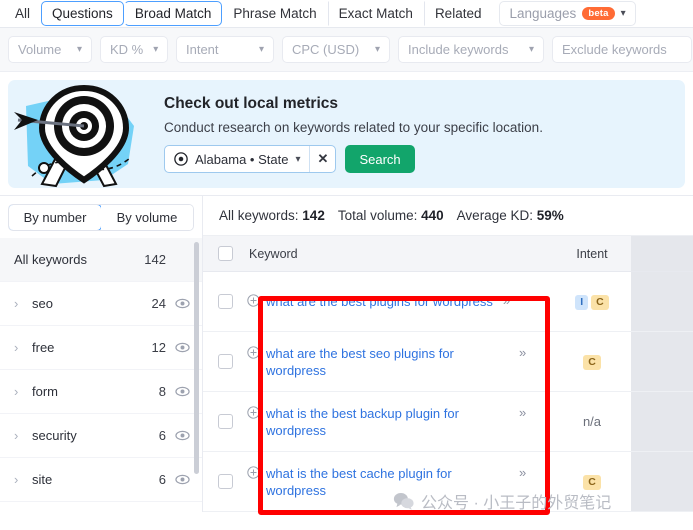 This screenshot has height=530, width=693. I want to click on beta-badge: beta, so click(598, 13).